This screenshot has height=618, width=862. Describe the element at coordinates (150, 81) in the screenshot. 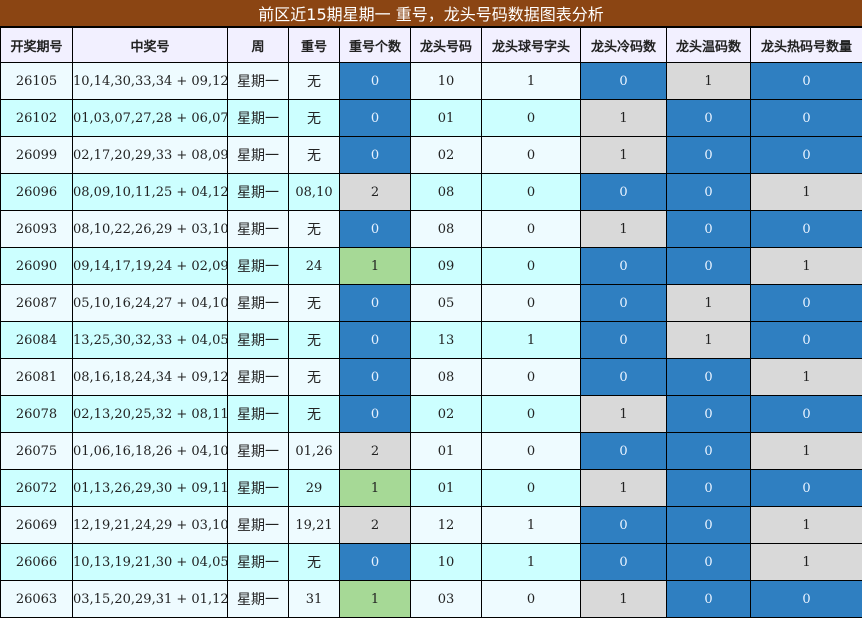

I see `cell-numbers: 10,14,30,33,34 + 09,12` at that location.